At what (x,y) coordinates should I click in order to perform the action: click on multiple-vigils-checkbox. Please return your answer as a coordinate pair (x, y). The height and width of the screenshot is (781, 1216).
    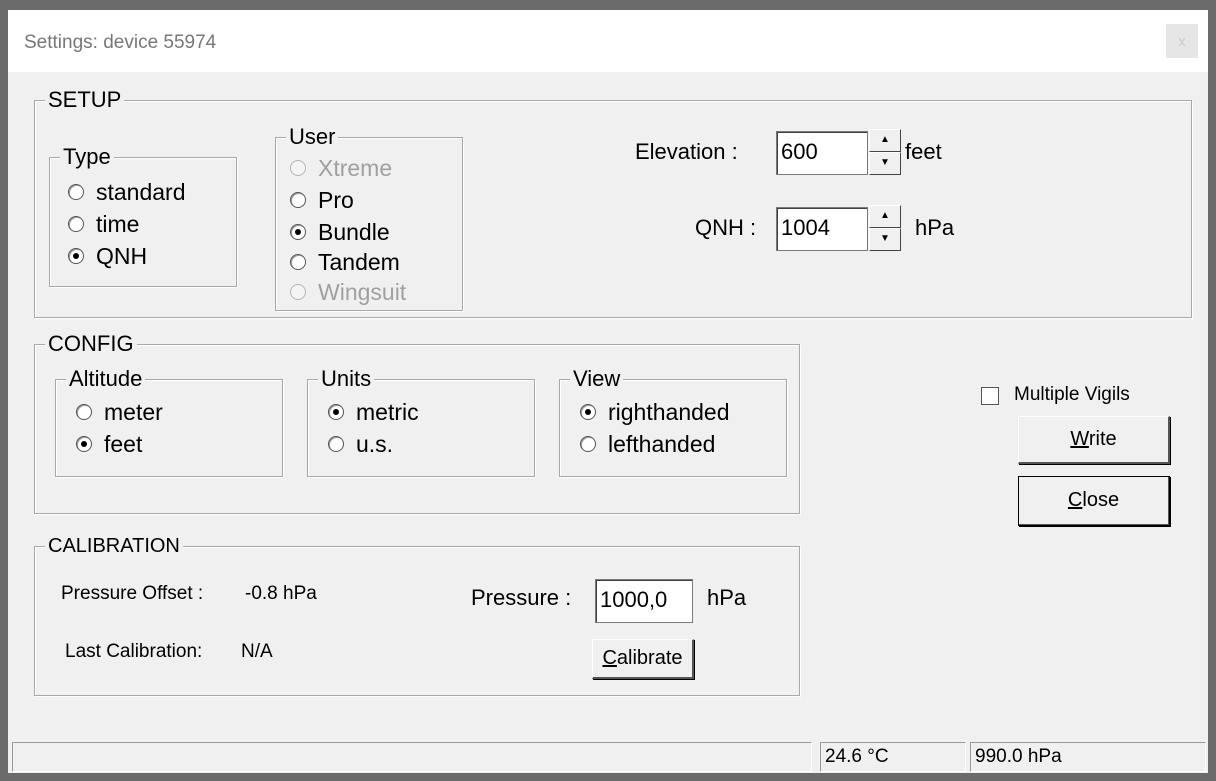
    Looking at the image, I should click on (990, 396).